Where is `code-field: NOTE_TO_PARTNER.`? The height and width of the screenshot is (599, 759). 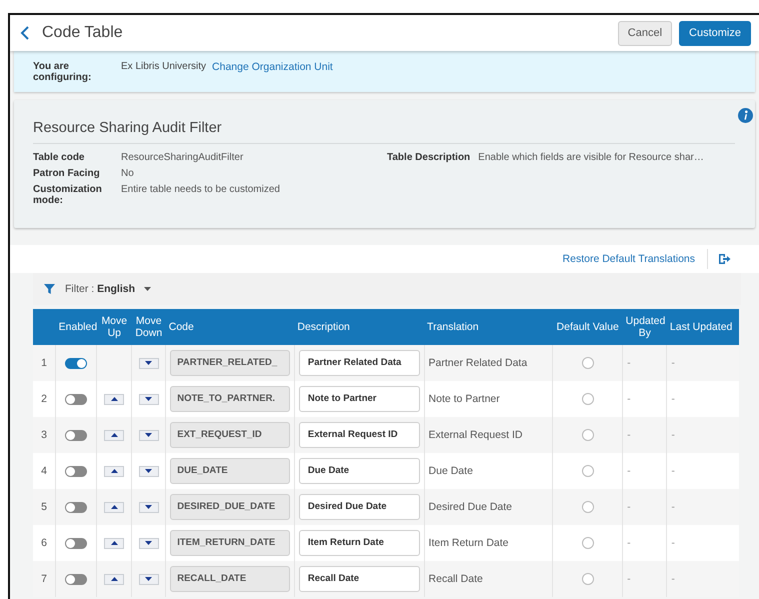 code-field: NOTE_TO_PARTNER. is located at coordinates (230, 399).